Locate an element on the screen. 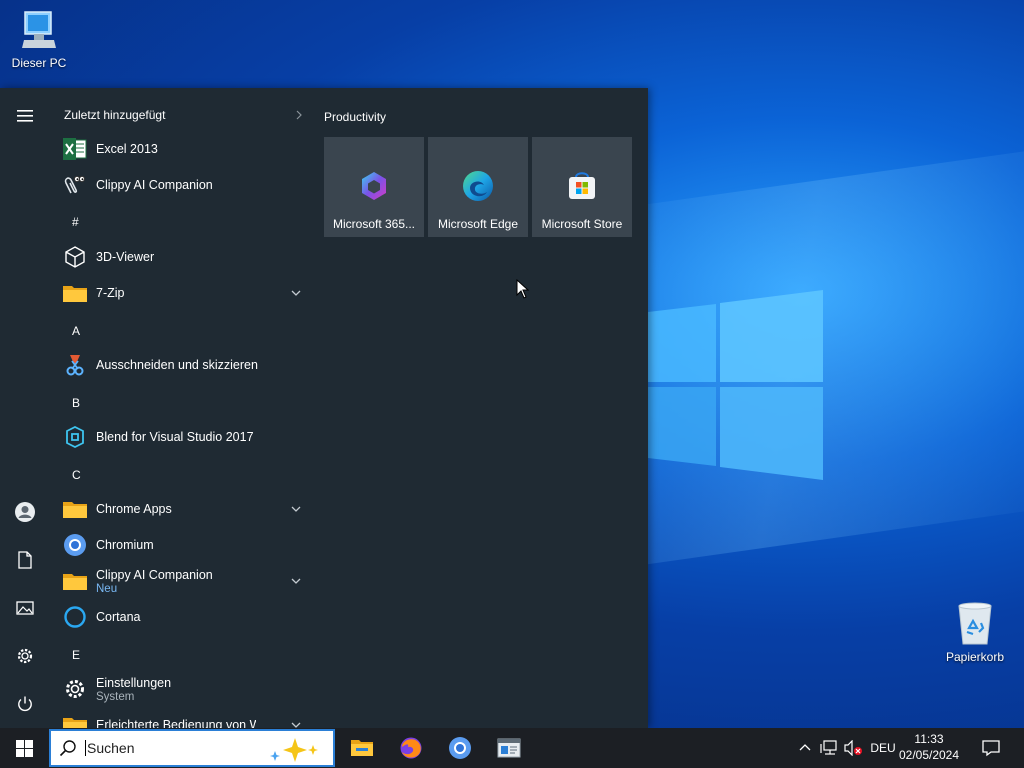  clock: 11:33 02/05/2024 is located at coordinates (929, 747).